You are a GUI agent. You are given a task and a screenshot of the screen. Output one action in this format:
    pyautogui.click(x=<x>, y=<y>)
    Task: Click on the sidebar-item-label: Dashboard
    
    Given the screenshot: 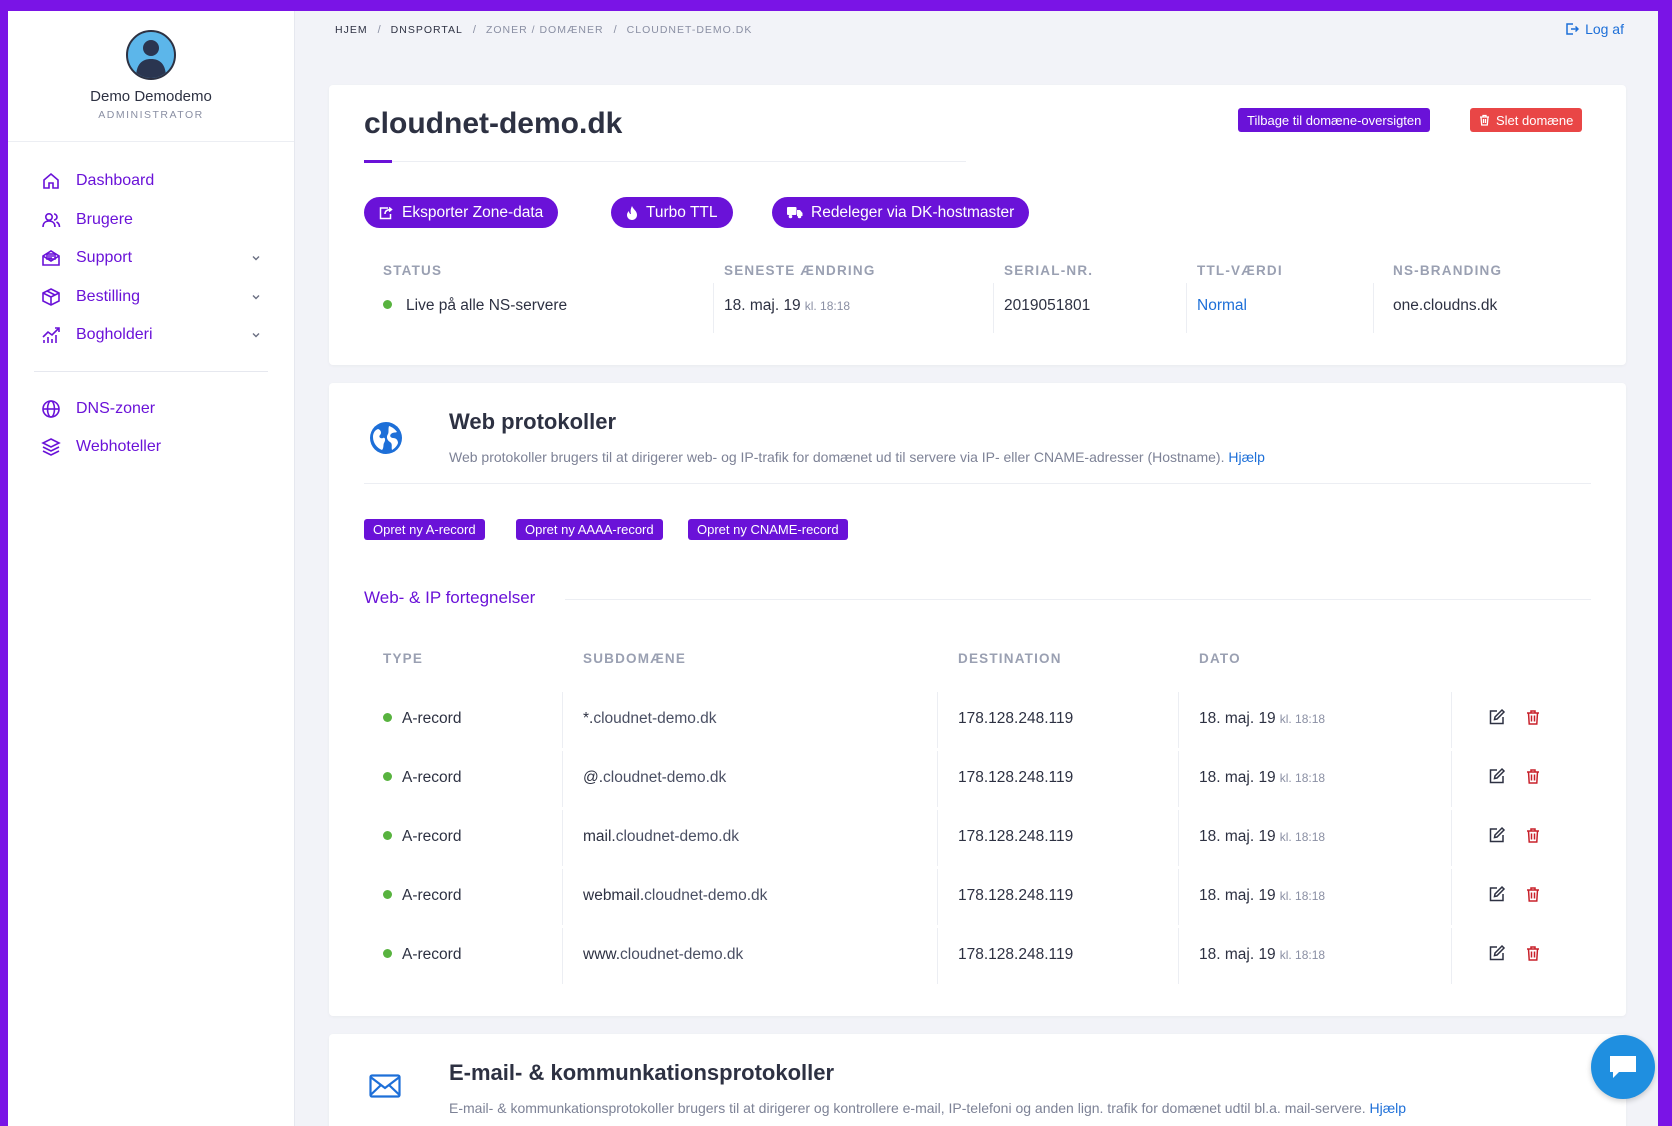 What is the action you would take?
    pyautogui.click(x=115, y=181)
    